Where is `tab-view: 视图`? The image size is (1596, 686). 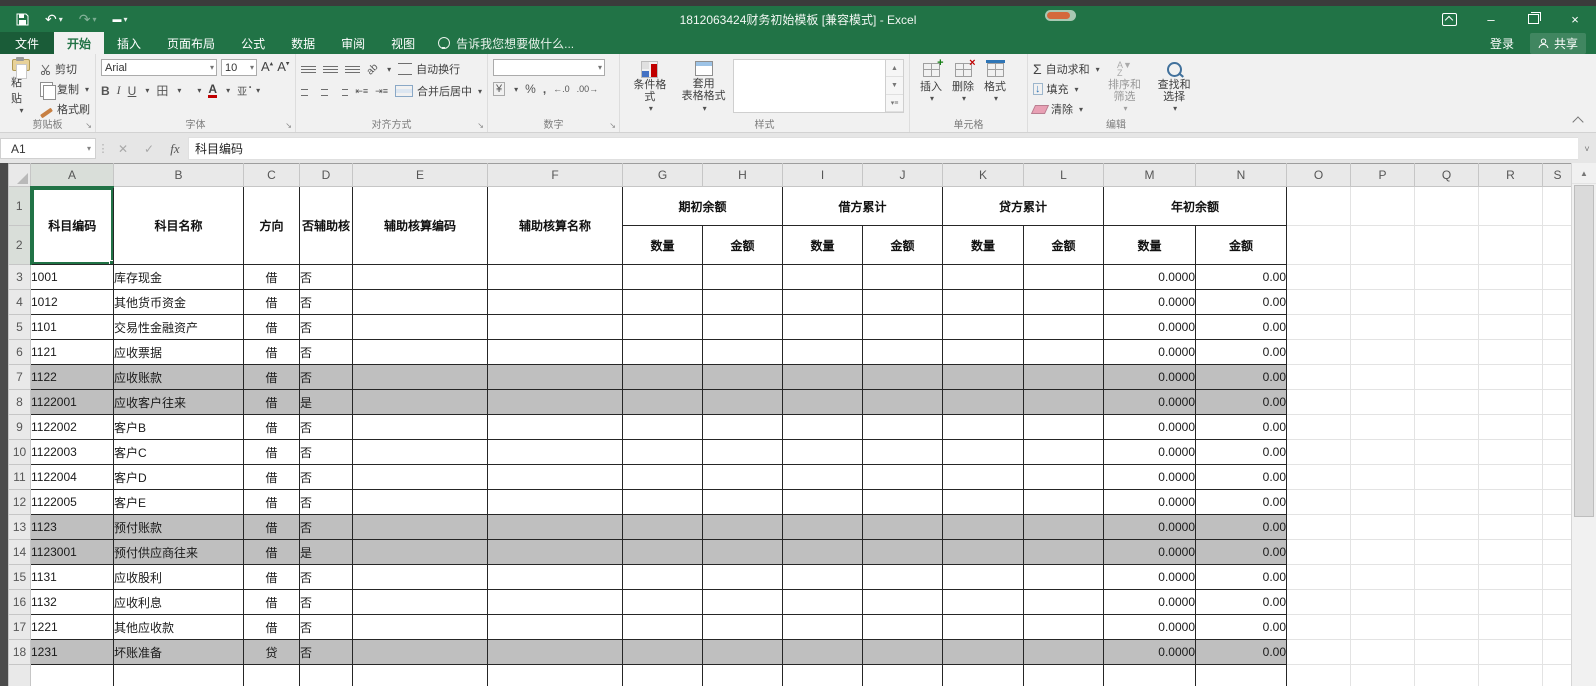
tab-view: 视图 is located at coordinates (403, 43).